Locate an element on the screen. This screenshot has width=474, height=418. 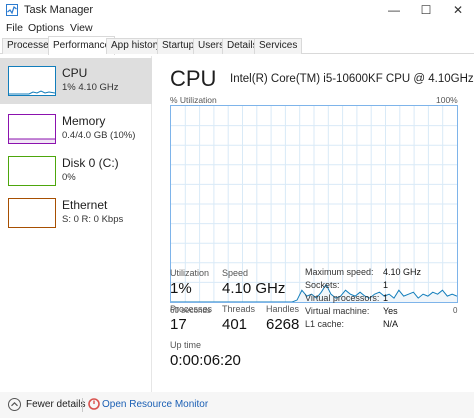
sidebar-item-detail: 0% is located at coordinates (69, 177).